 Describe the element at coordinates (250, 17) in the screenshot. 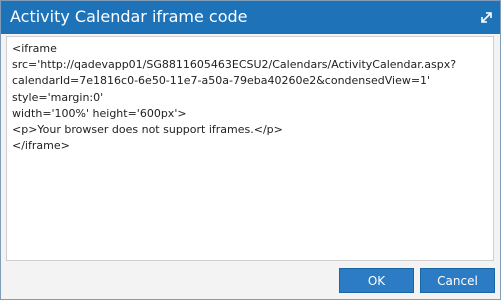

I see `dialog-titlebar: Activity Calendar iframe code` at that location.